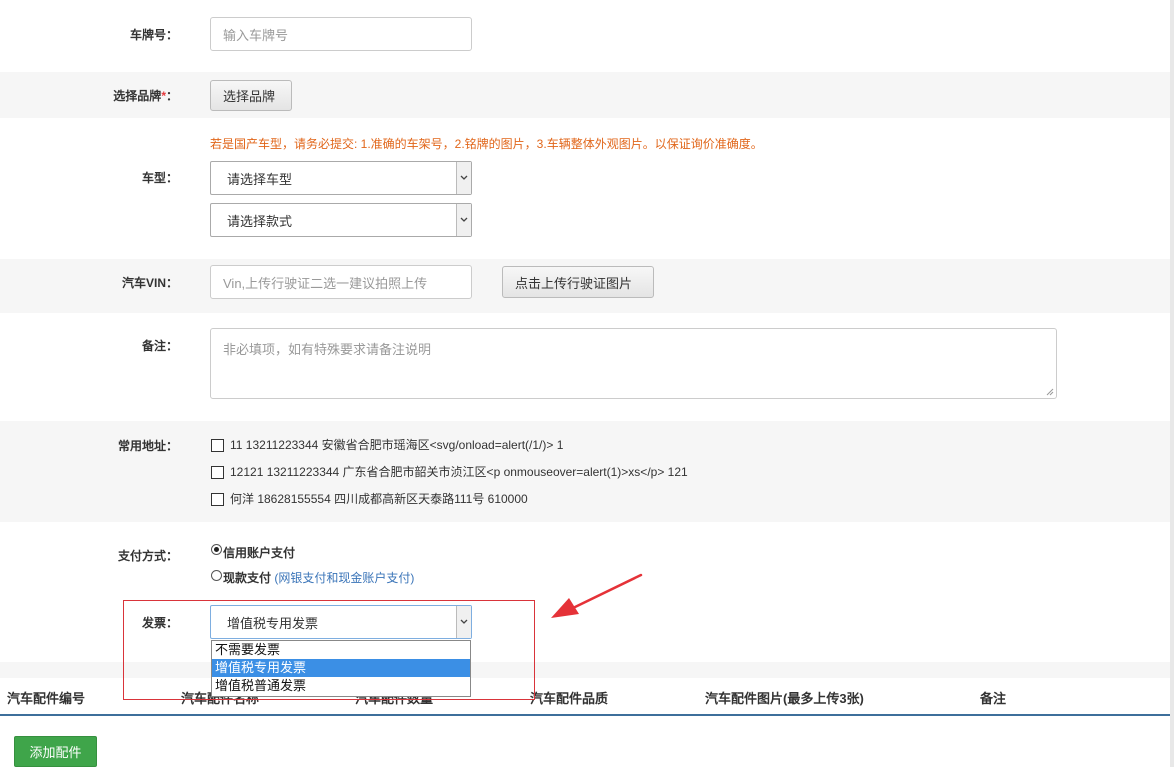  Describe the element at coordinates (325, 283) in the screenshot. I see `vin-placeholder: Vin,上传行驶证二选一建议拍照上传` at that location.